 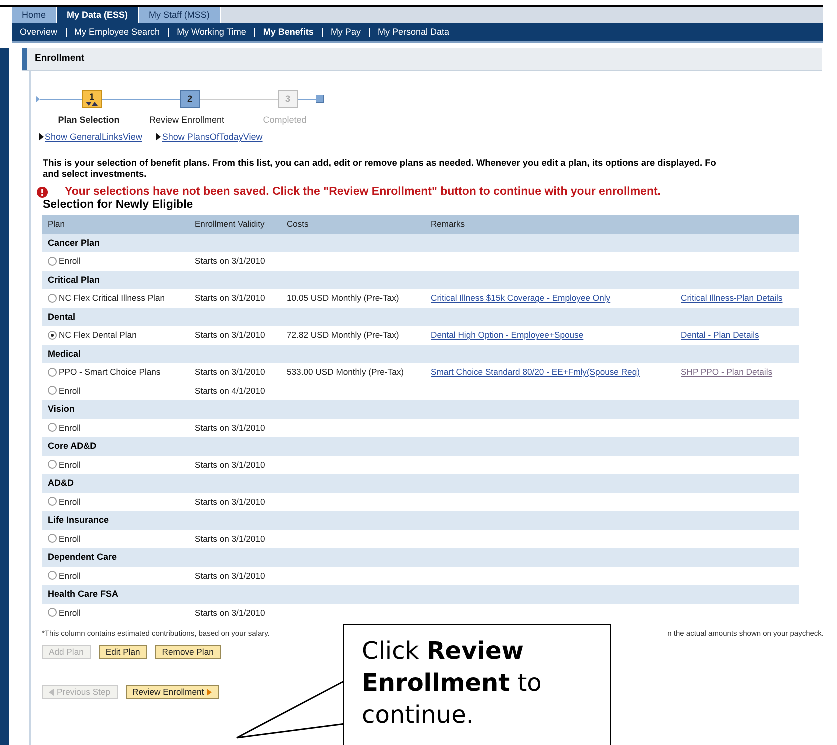 What do you see at coordinates (57, 224) in the screenshot?
I see `column-header: Plan` at bounding box center [57, 224].